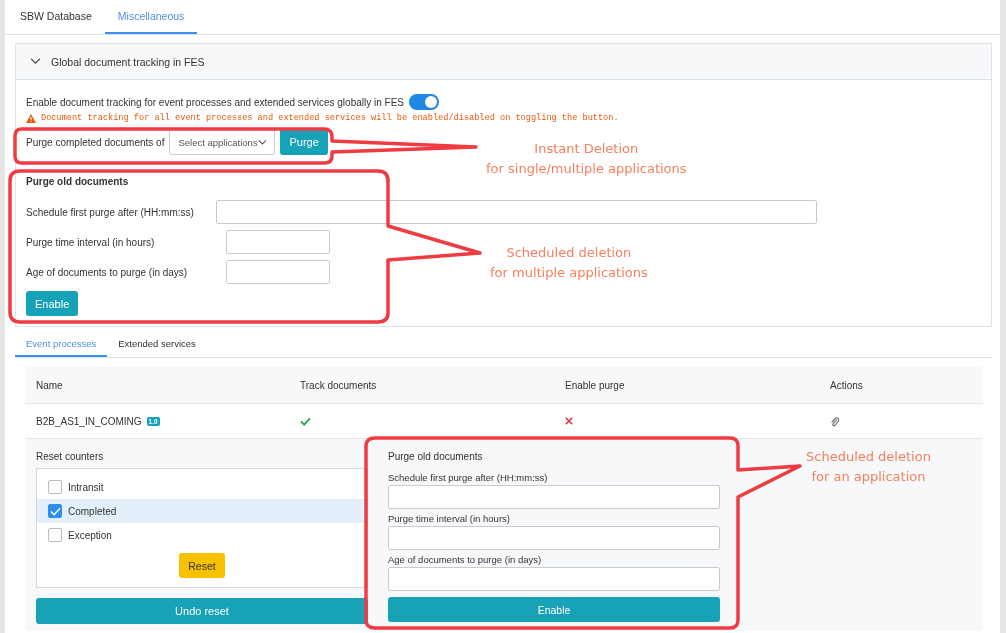 The image size is (1006, 633). What do you see at coordinates (95, 142) in the screenshot?
I see `purge-label: Purge completed documents of` at bounding box center [95, 142].